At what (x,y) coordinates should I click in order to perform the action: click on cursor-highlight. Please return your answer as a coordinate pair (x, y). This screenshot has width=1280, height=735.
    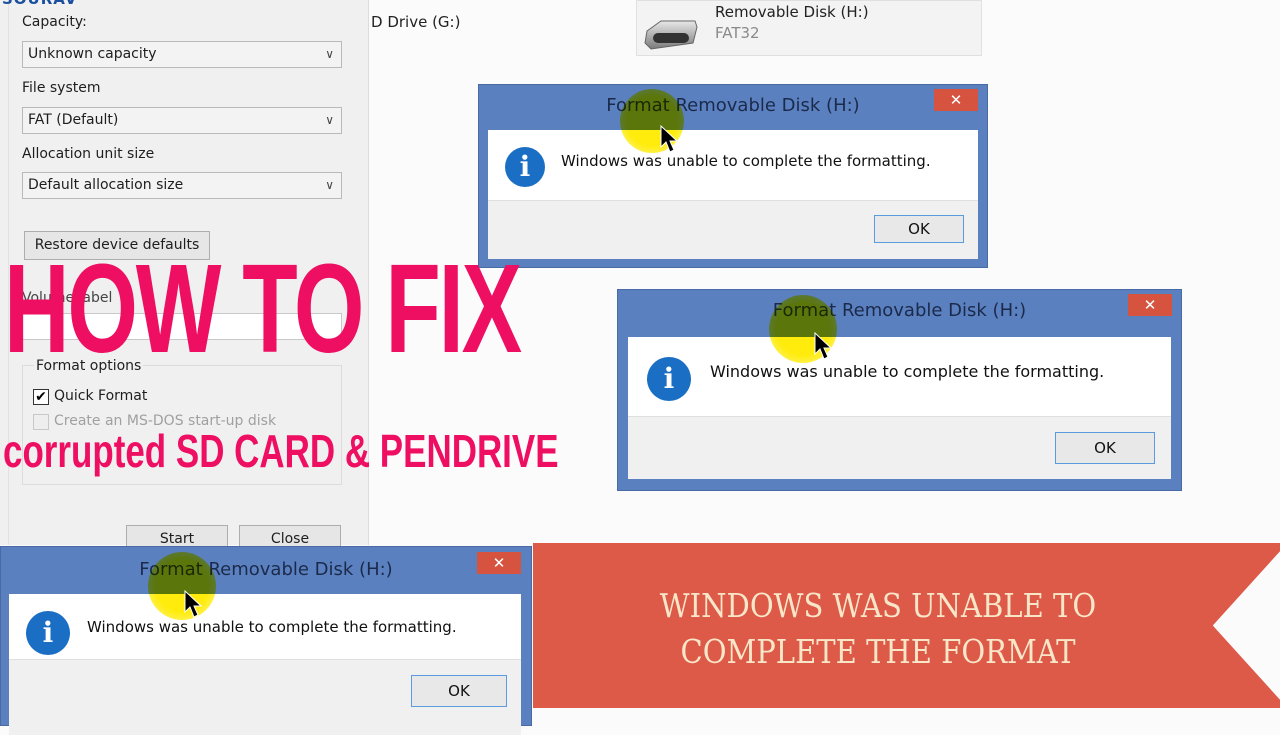
    Looking at the image, I should click on (182, 586).